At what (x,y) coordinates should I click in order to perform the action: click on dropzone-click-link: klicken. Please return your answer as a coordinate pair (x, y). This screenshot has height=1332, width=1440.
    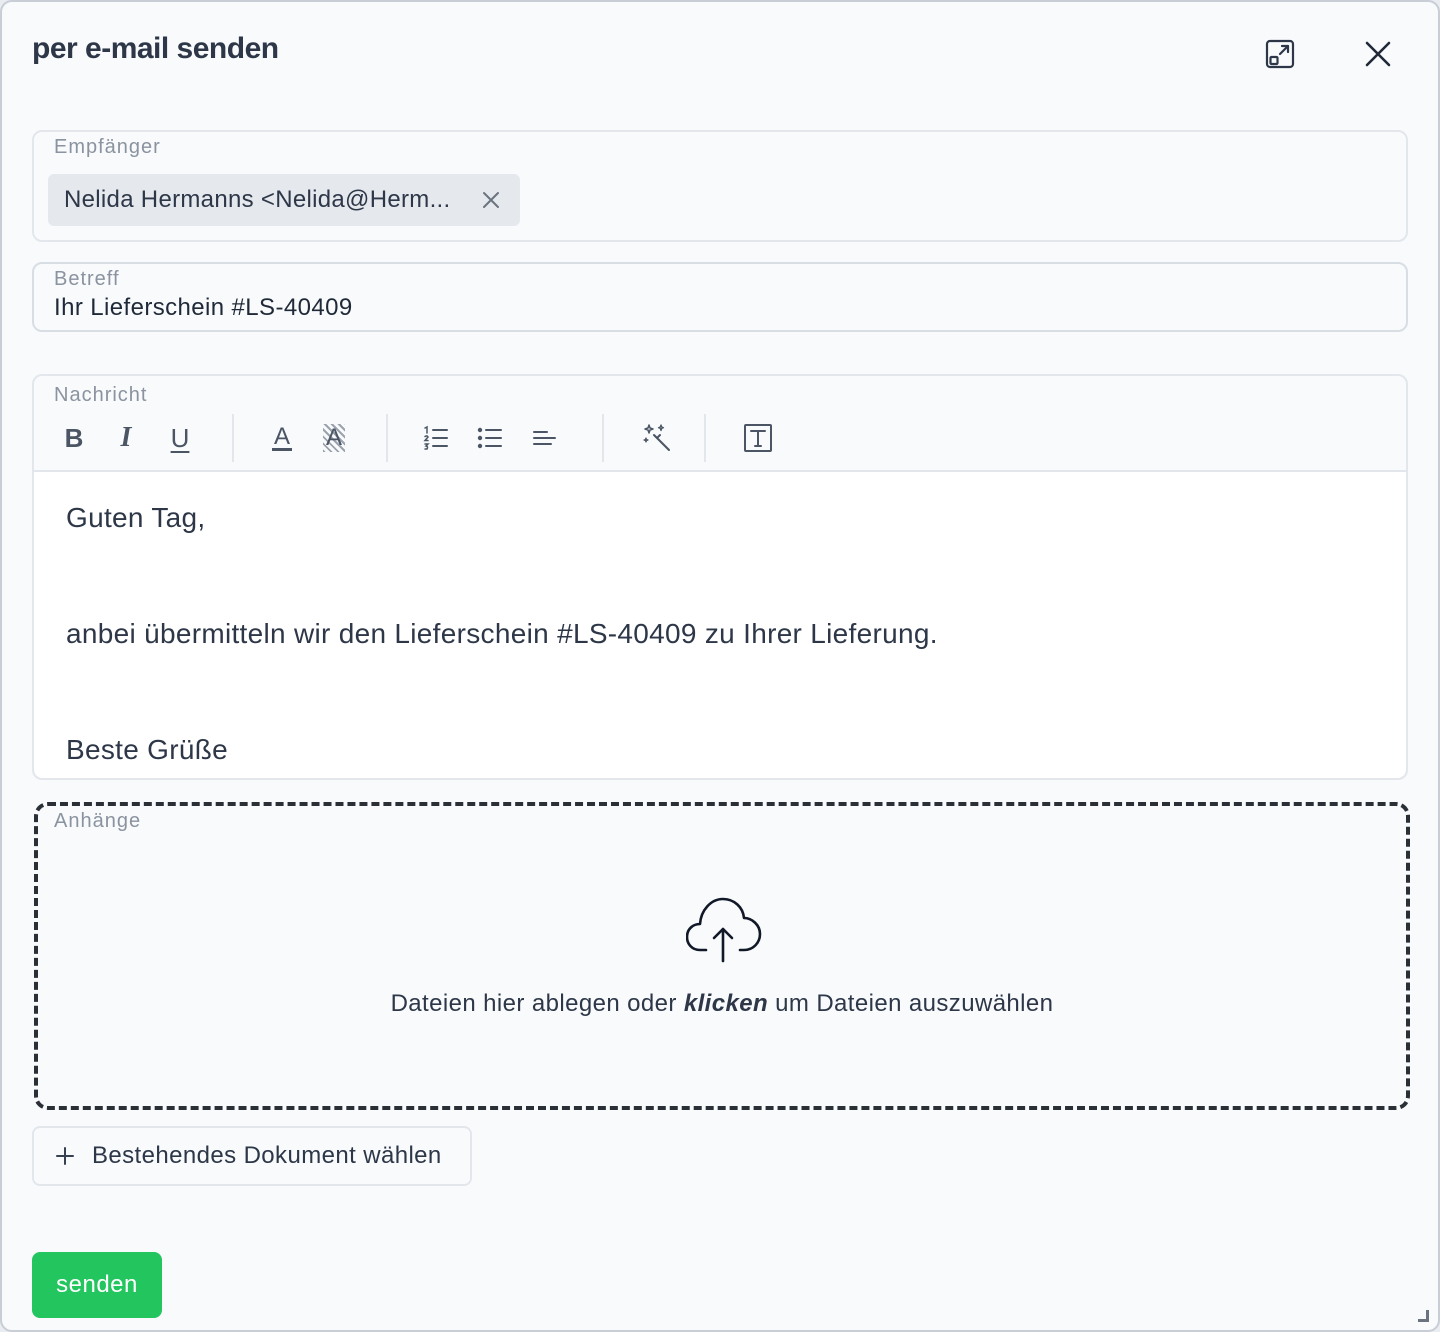
    Looking at the image, I should click on (726, 1003).